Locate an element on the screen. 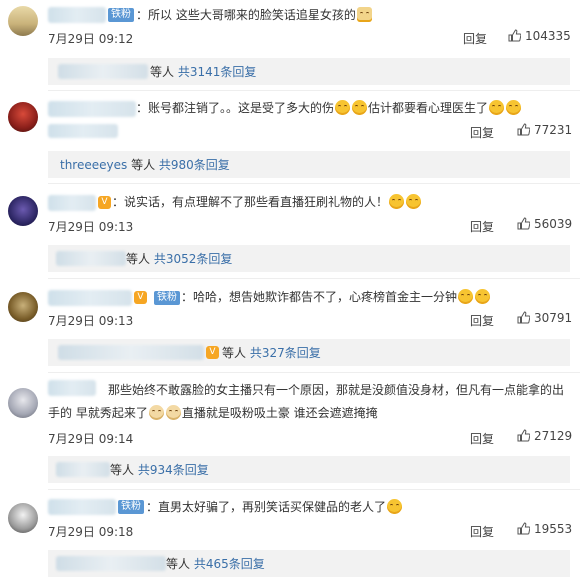 The image size is (580, 578). doge-emoji is located at coordinates (364, 14).